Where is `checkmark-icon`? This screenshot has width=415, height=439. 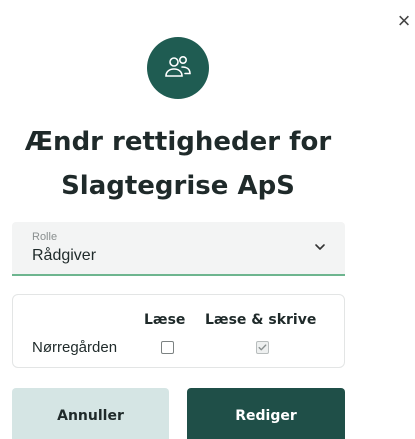
checkmark-icon is located at coordinates (262, 347).